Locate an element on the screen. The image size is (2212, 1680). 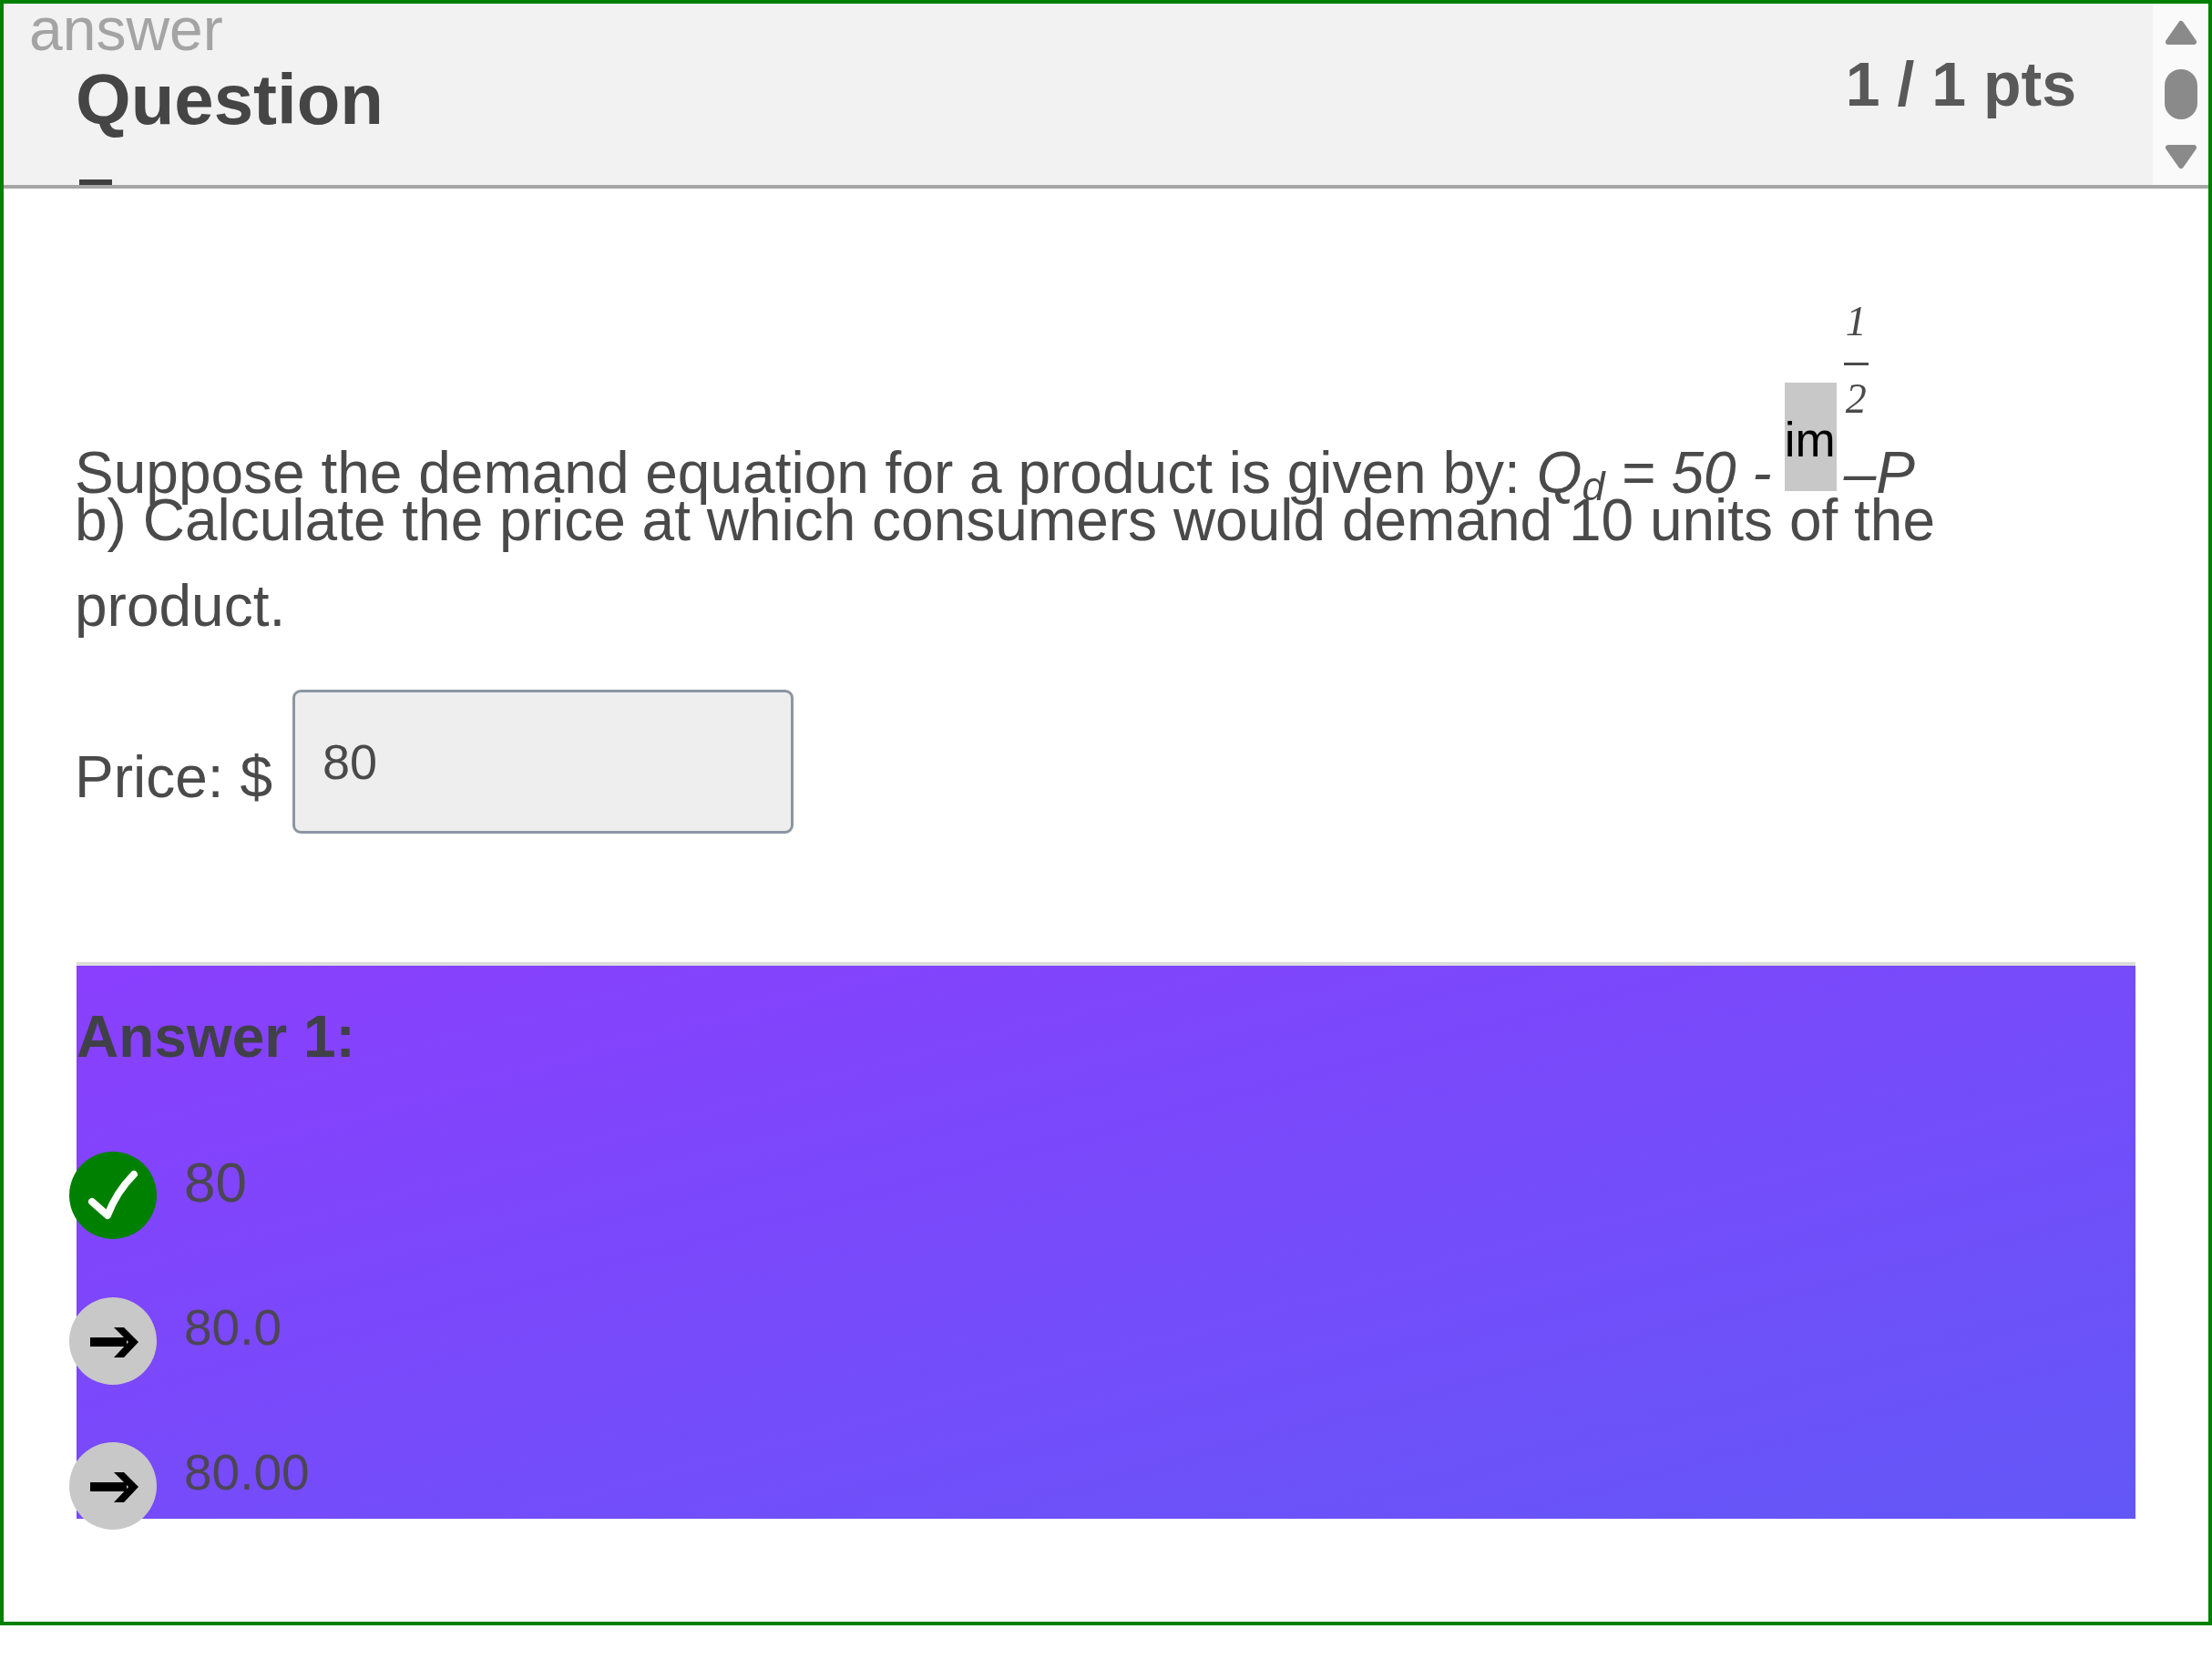
answer-value: 80.0 is located at coordinates (233, 1327).